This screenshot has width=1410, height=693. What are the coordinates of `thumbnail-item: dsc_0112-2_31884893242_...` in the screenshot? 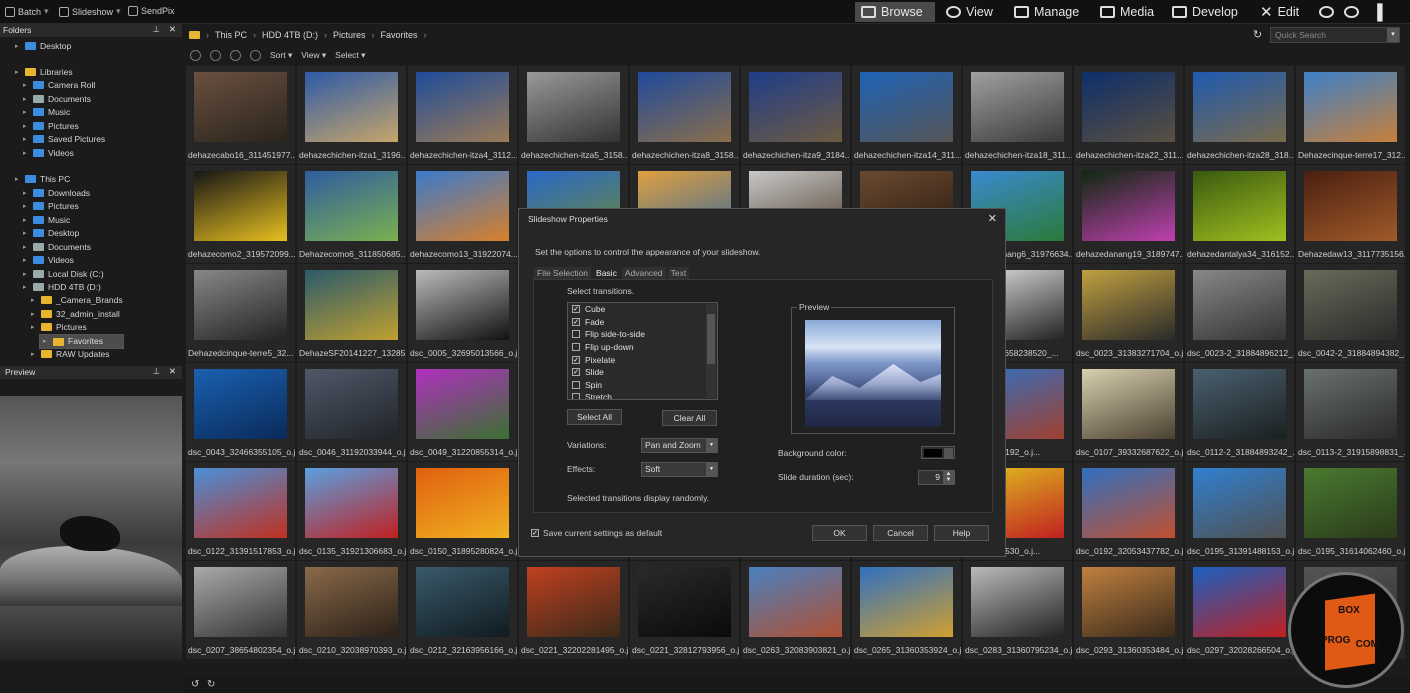 It's located at (1239, 412).